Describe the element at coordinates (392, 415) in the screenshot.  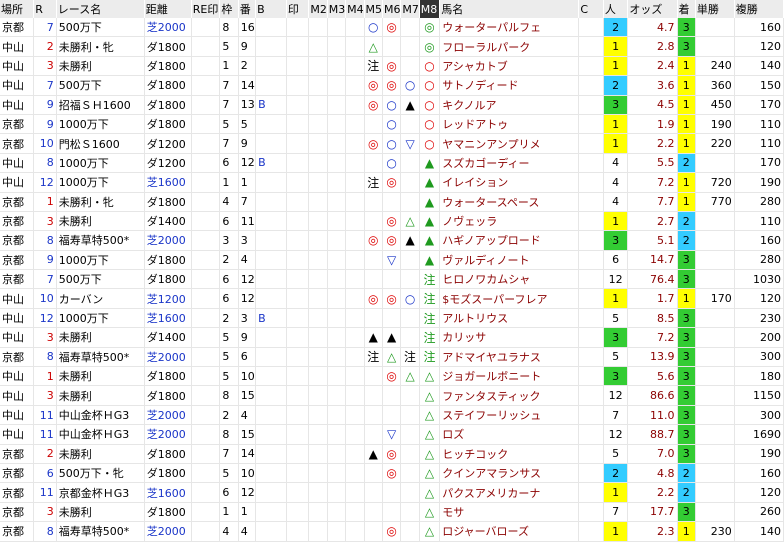
I see `table-row: 中山 11 中山金杯ＨG3 芝2000 2 4 △ ステイフーリッシュ 7 11.0 3 300` at that location.